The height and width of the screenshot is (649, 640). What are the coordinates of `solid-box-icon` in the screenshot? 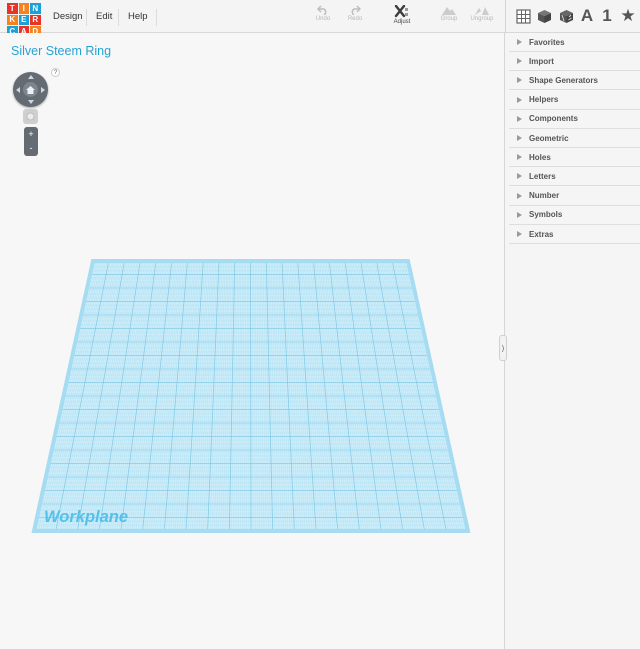 It's located at (544, 16).